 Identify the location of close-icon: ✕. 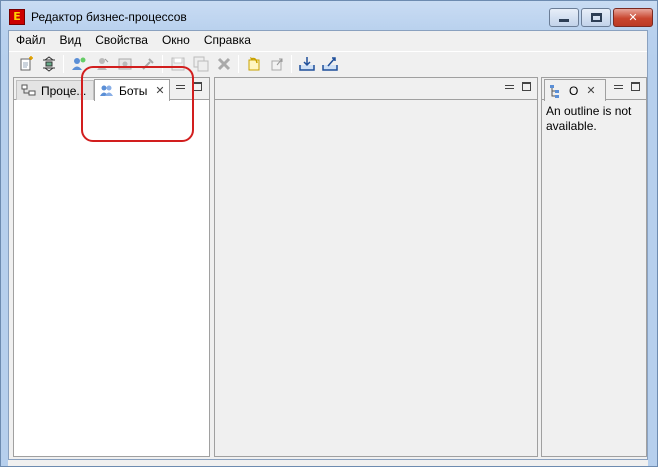
(633, 17).